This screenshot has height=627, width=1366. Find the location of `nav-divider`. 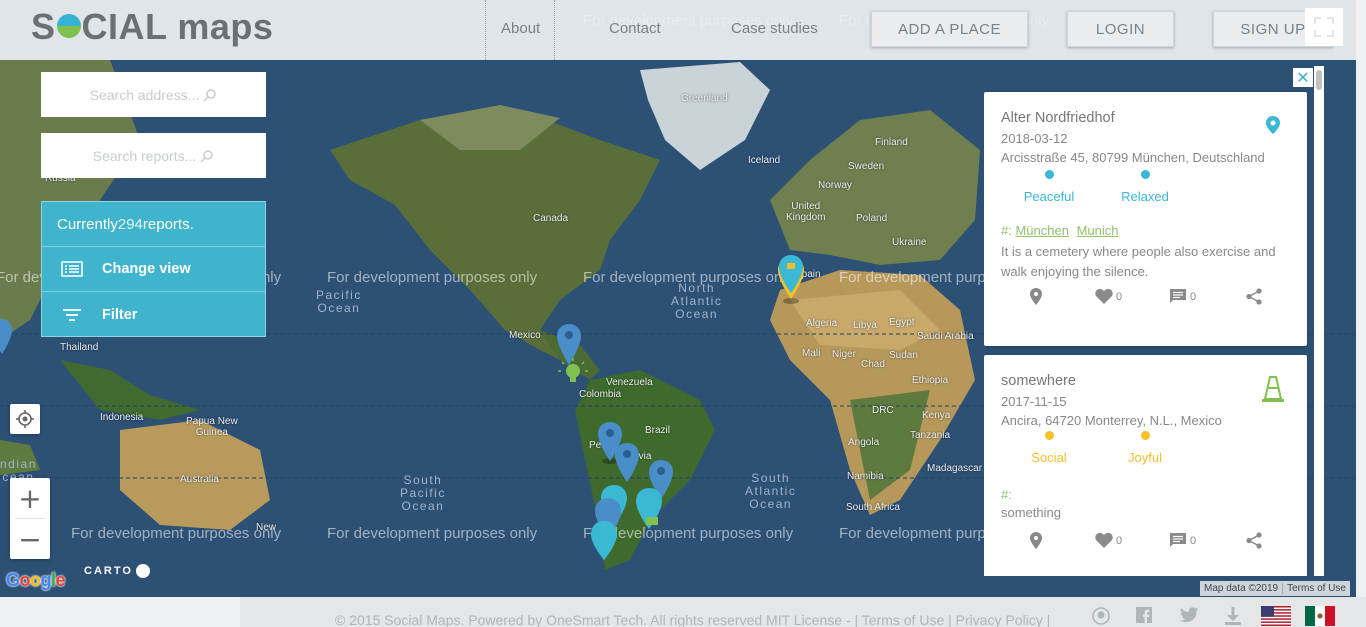

nav-divider is located at coordinates (554, 30).